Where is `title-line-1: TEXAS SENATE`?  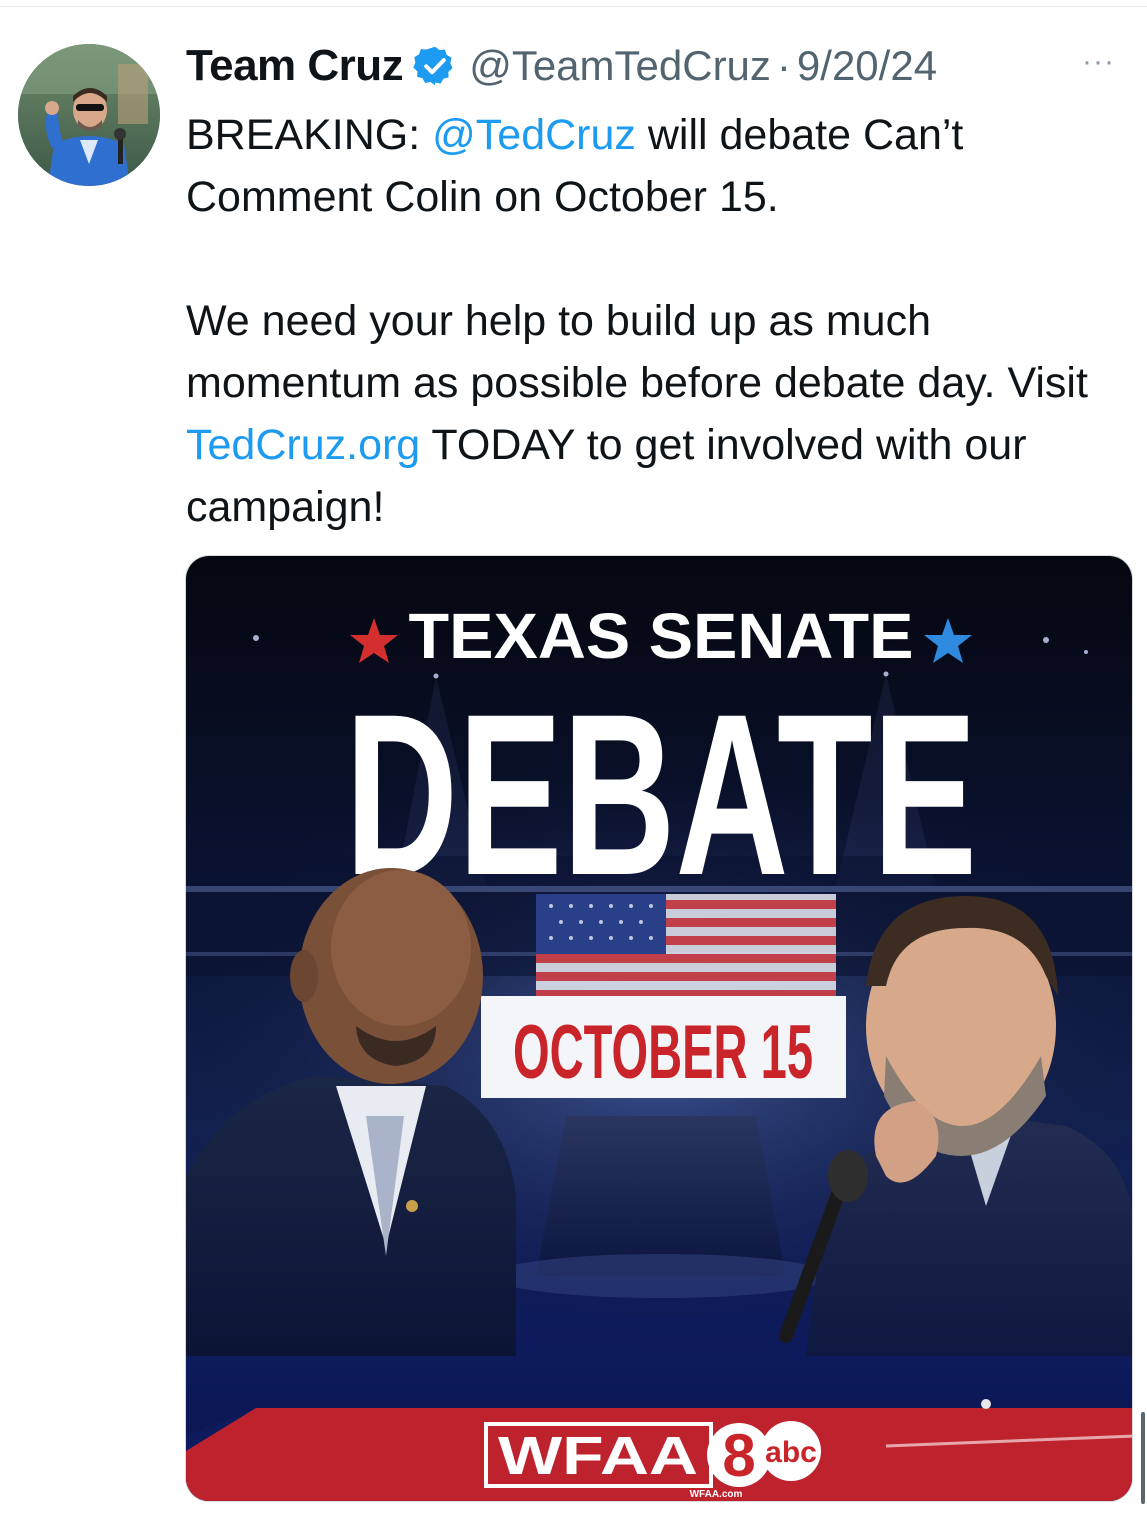 title-line-1: TEXAS SENATE is located at coordinates (661, 636).